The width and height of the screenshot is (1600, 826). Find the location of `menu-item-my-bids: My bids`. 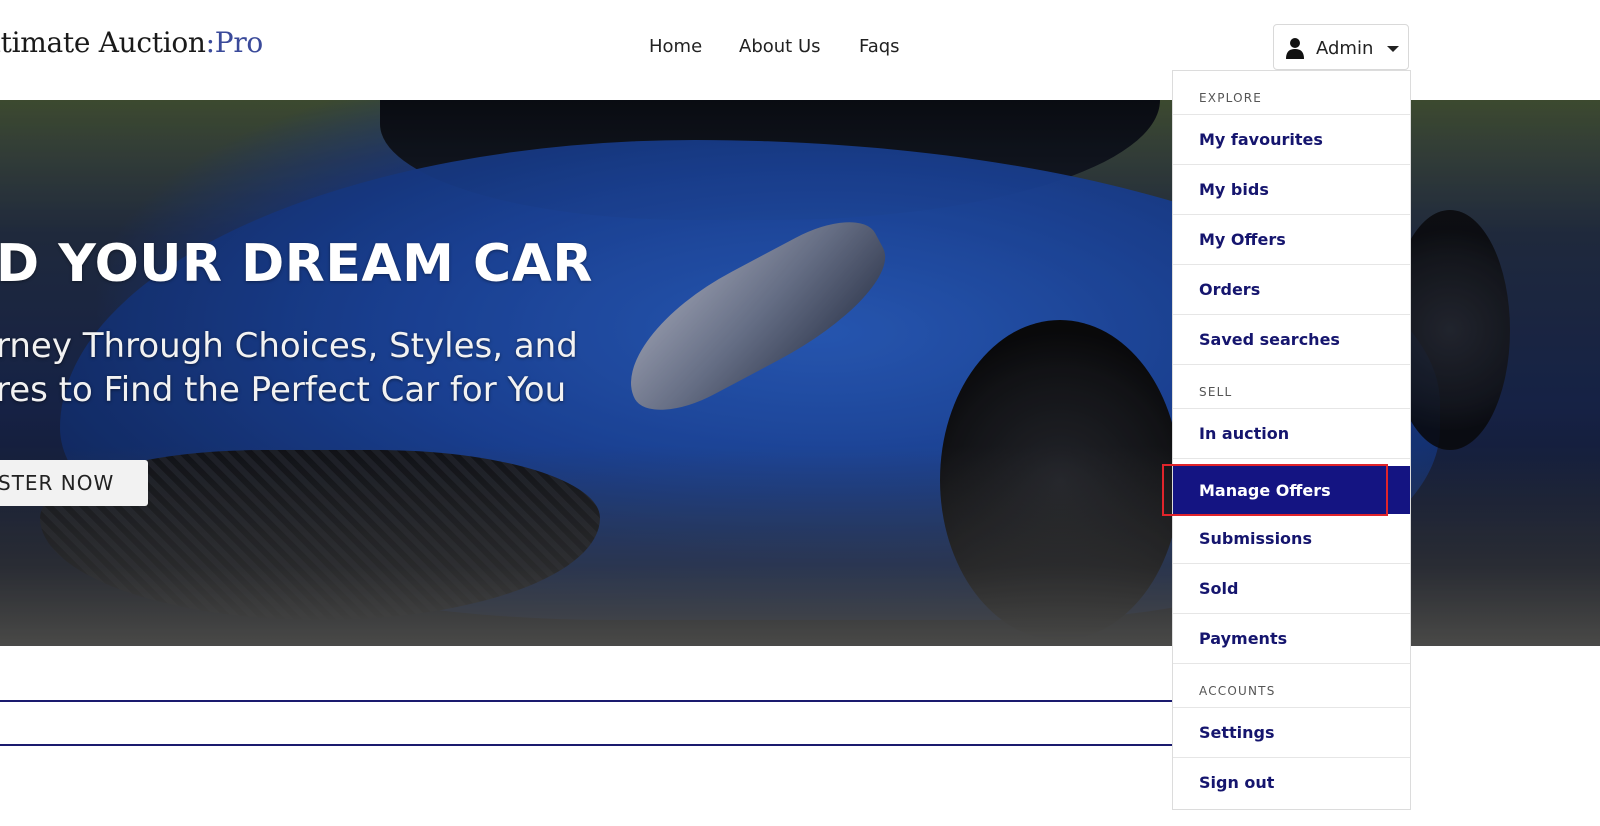

menu-item-my-bids: My bids is located at coordinates (1291, 190).